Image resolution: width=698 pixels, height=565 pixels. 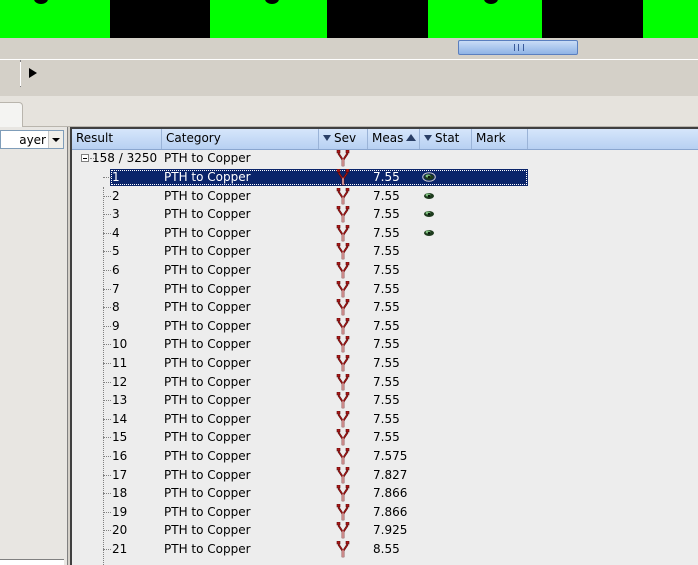 I want to click on table-row: 7 PTH to Copper 7.55, so click(x=385, y=289).